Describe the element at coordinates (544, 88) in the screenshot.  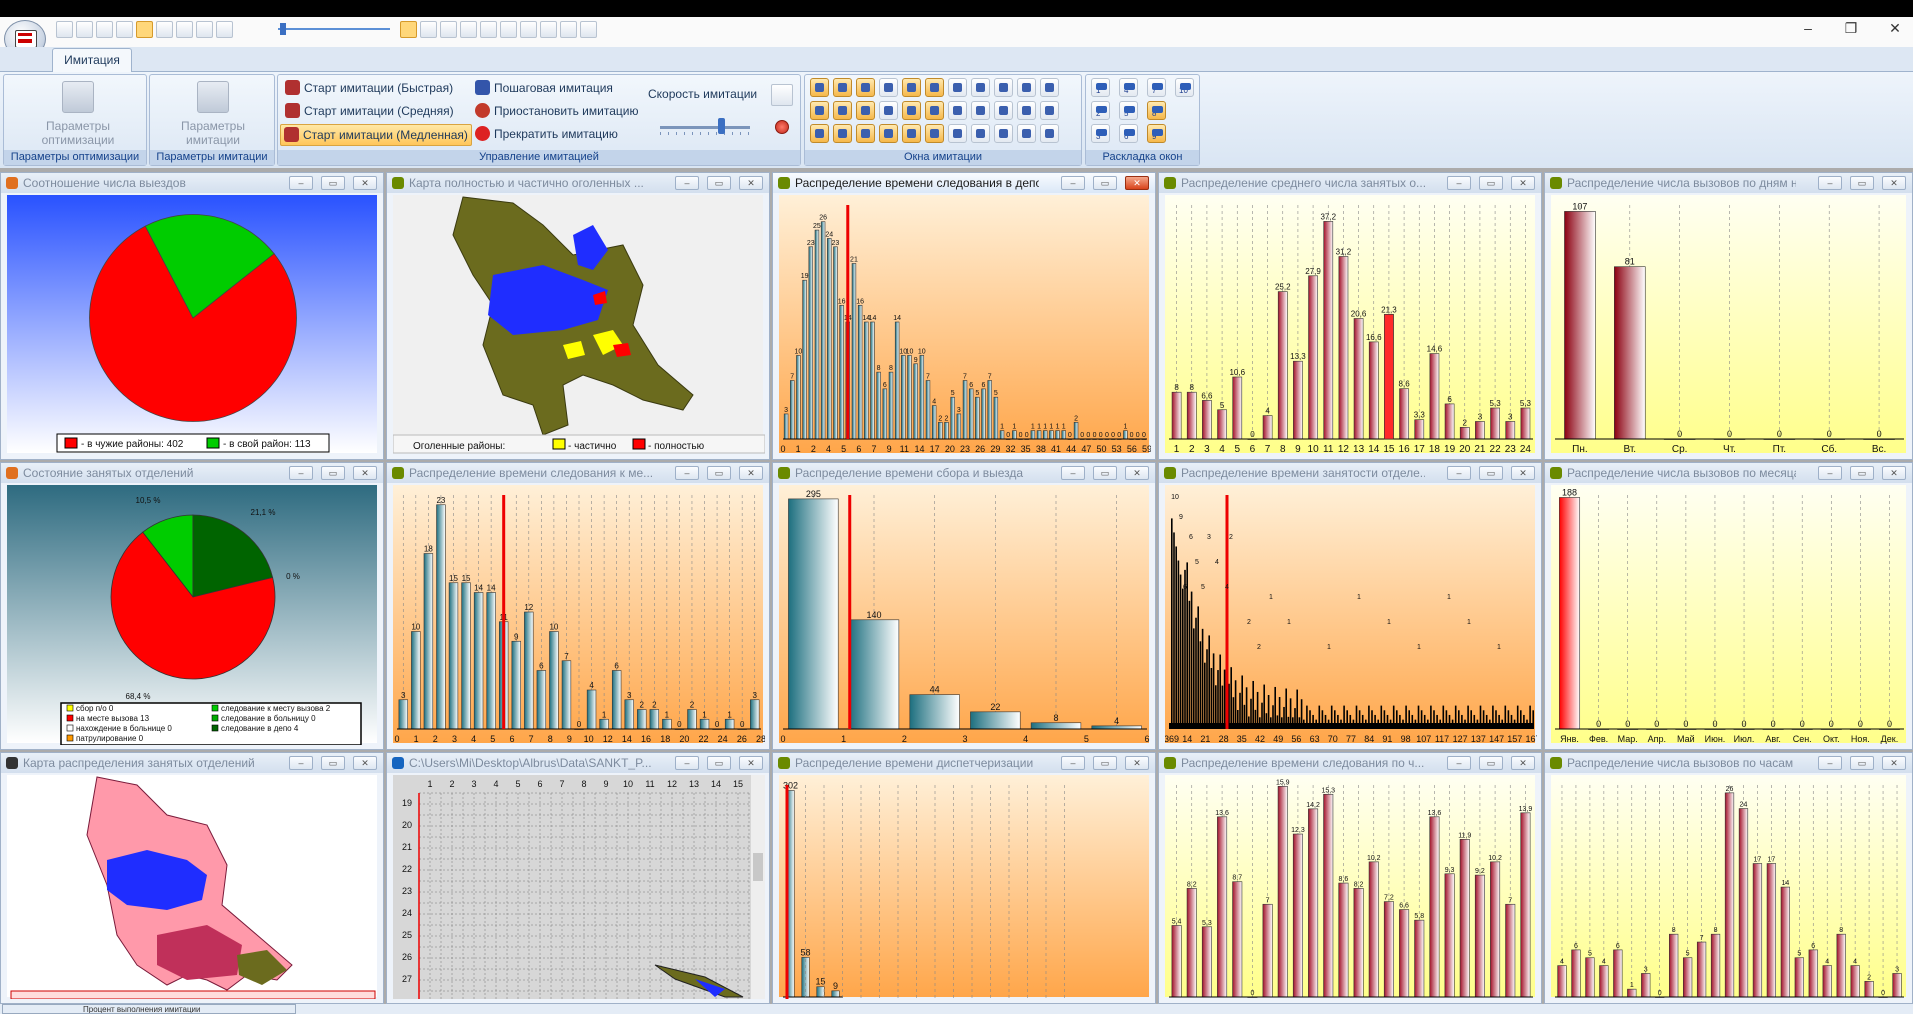
I see `step-imitation-button: Пошаговая имитация` at that location.